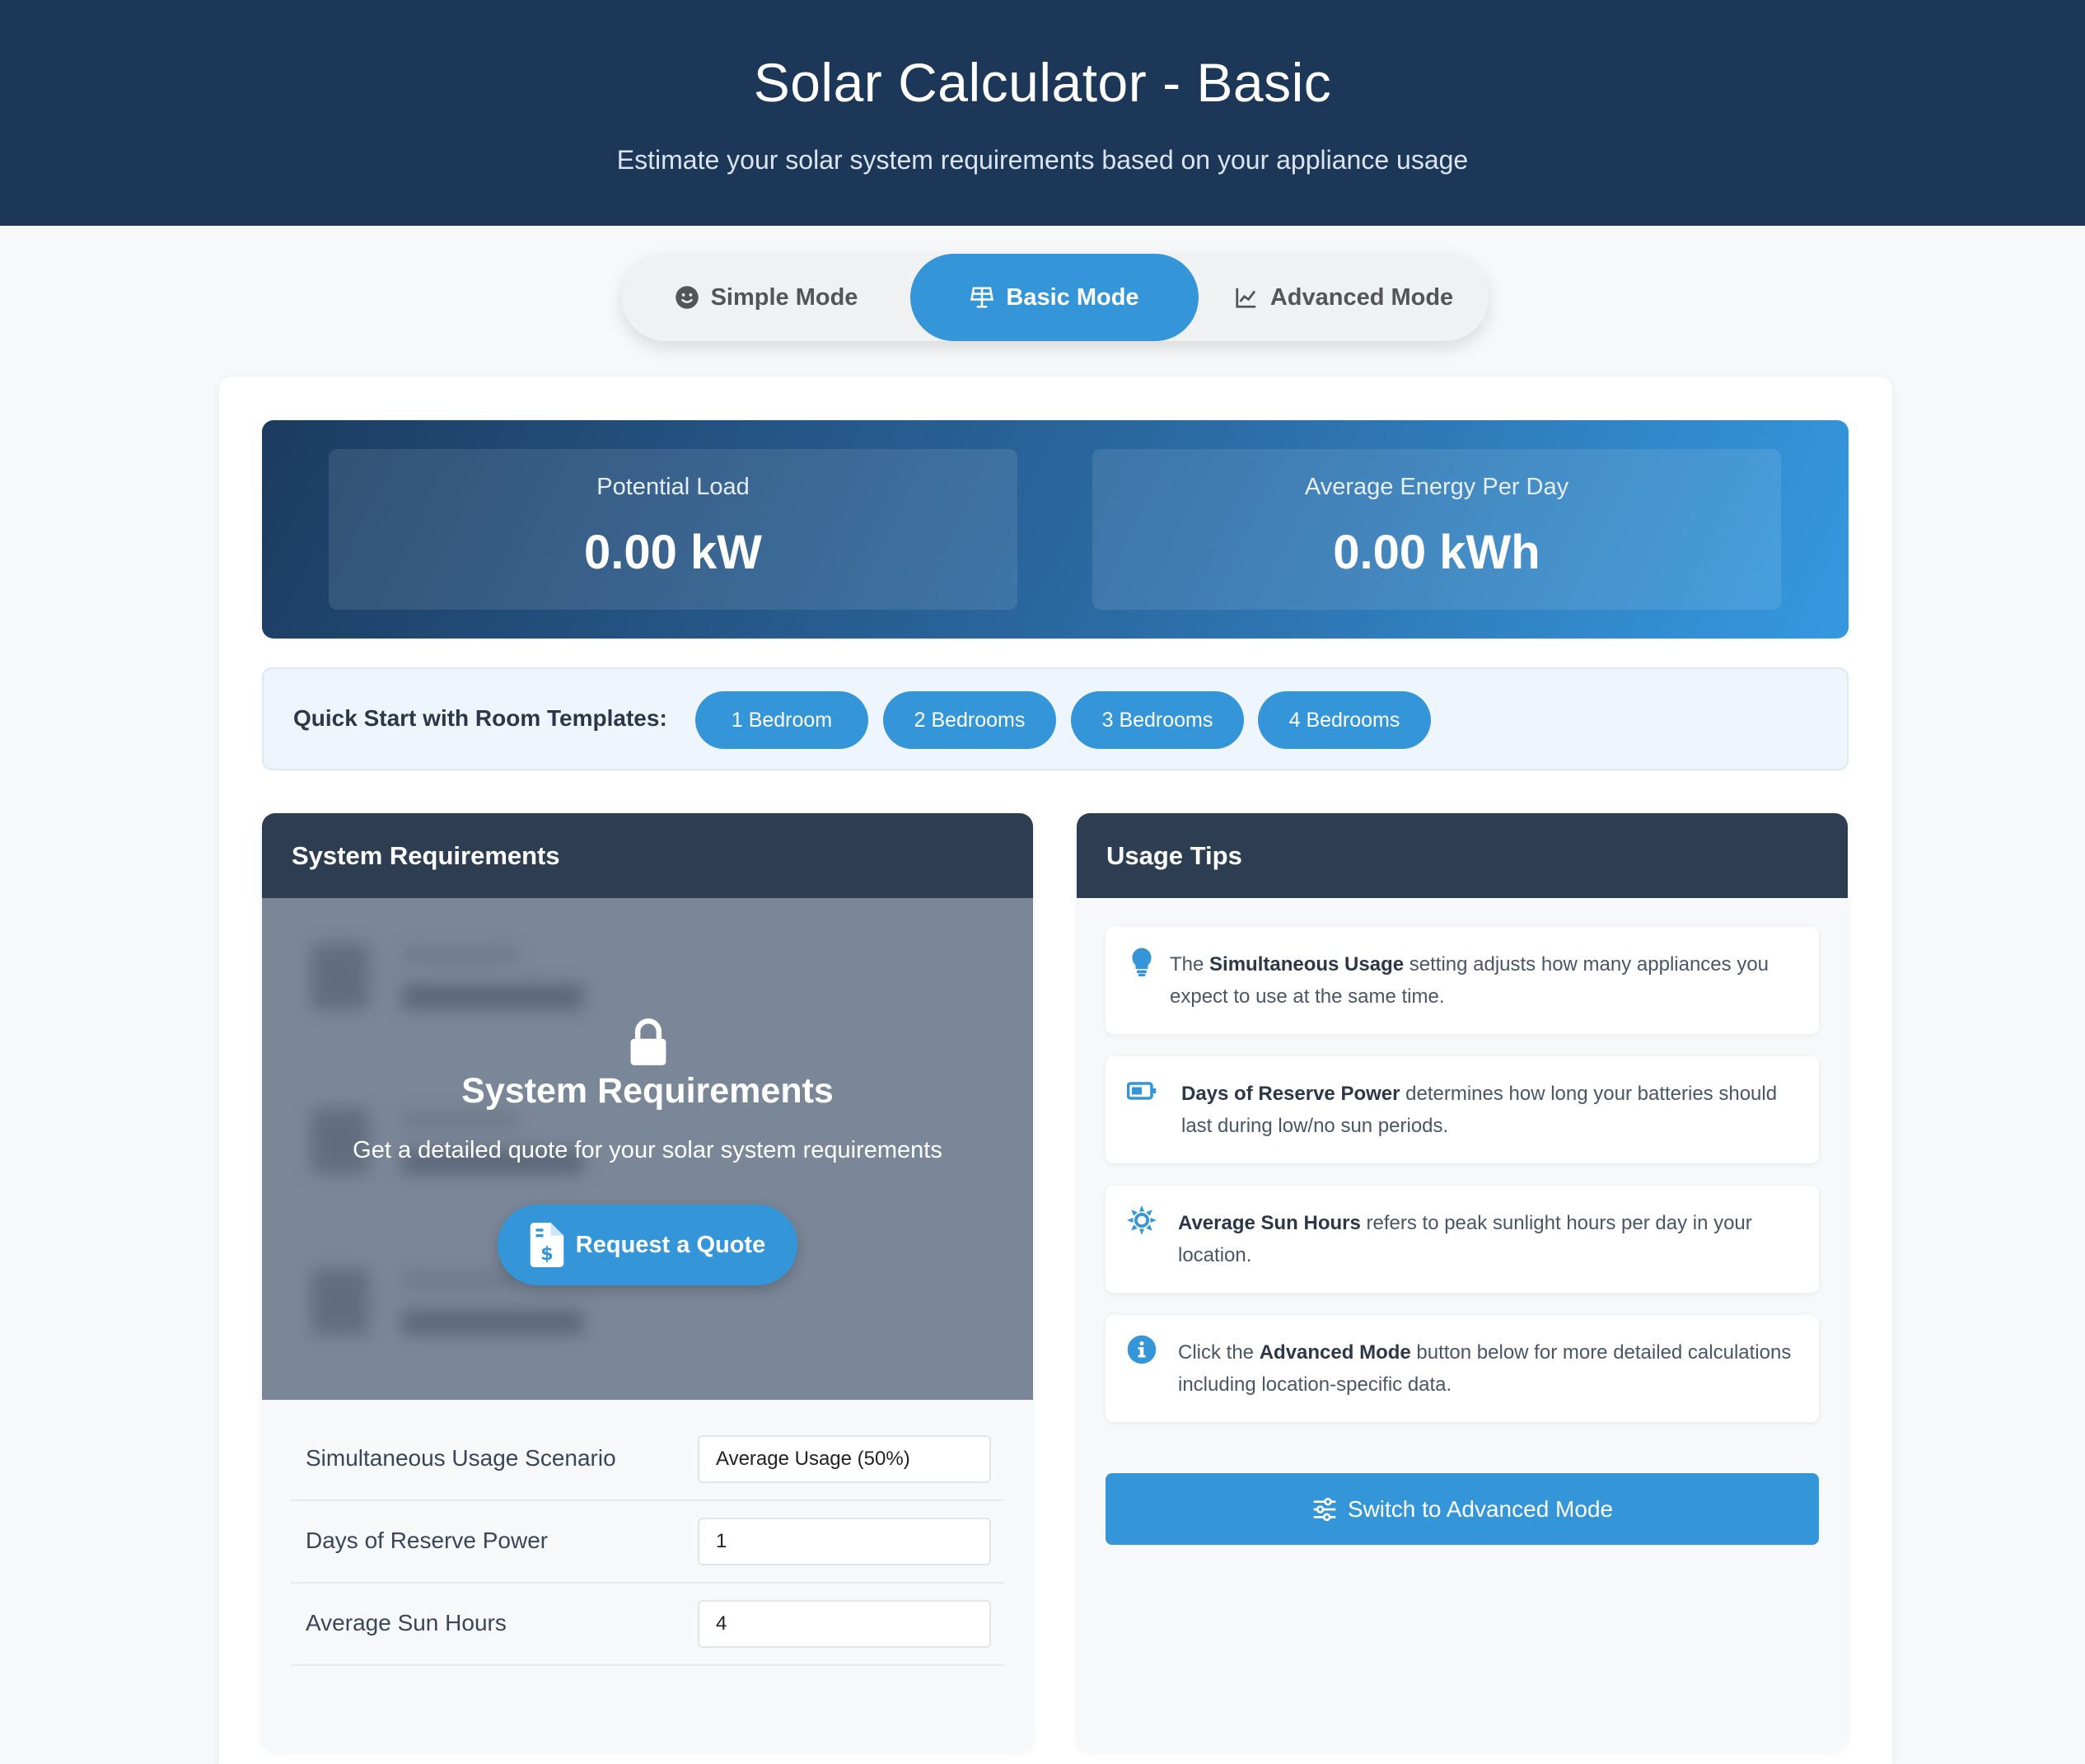 The width and height of the screenshot is (2085, 1764). Describe the element at coordinates (480, 718) in the screenshot. I see `templates-label: Quick Start with Room Templates:` at that location.